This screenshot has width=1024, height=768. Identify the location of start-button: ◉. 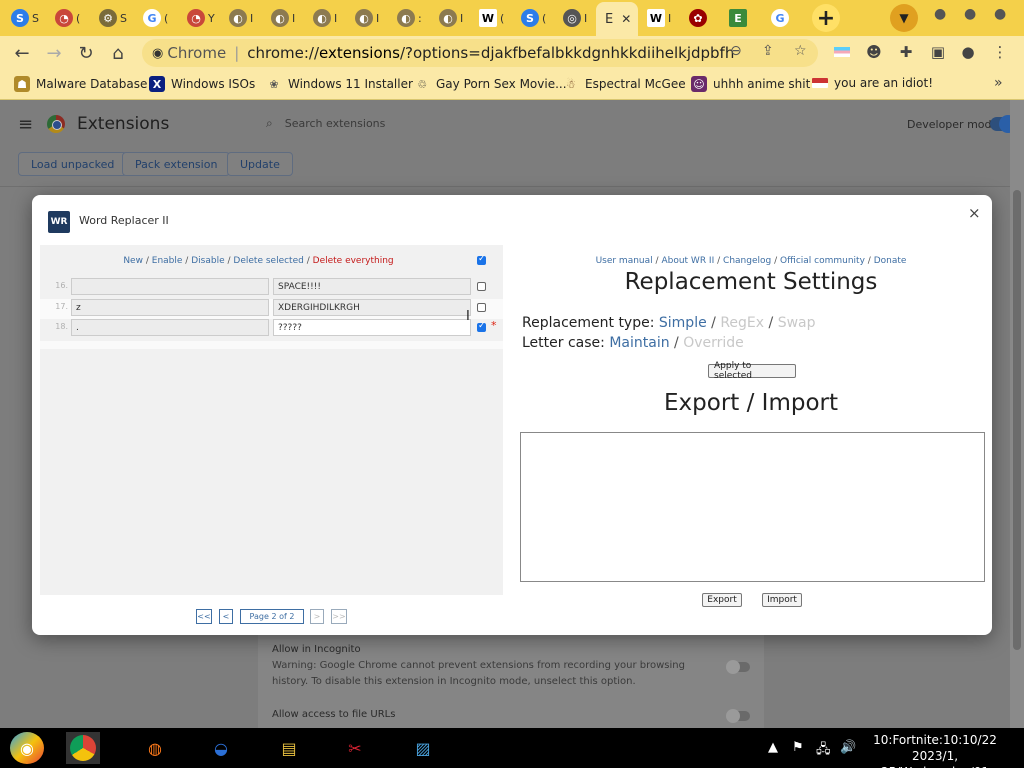
(27, 748).